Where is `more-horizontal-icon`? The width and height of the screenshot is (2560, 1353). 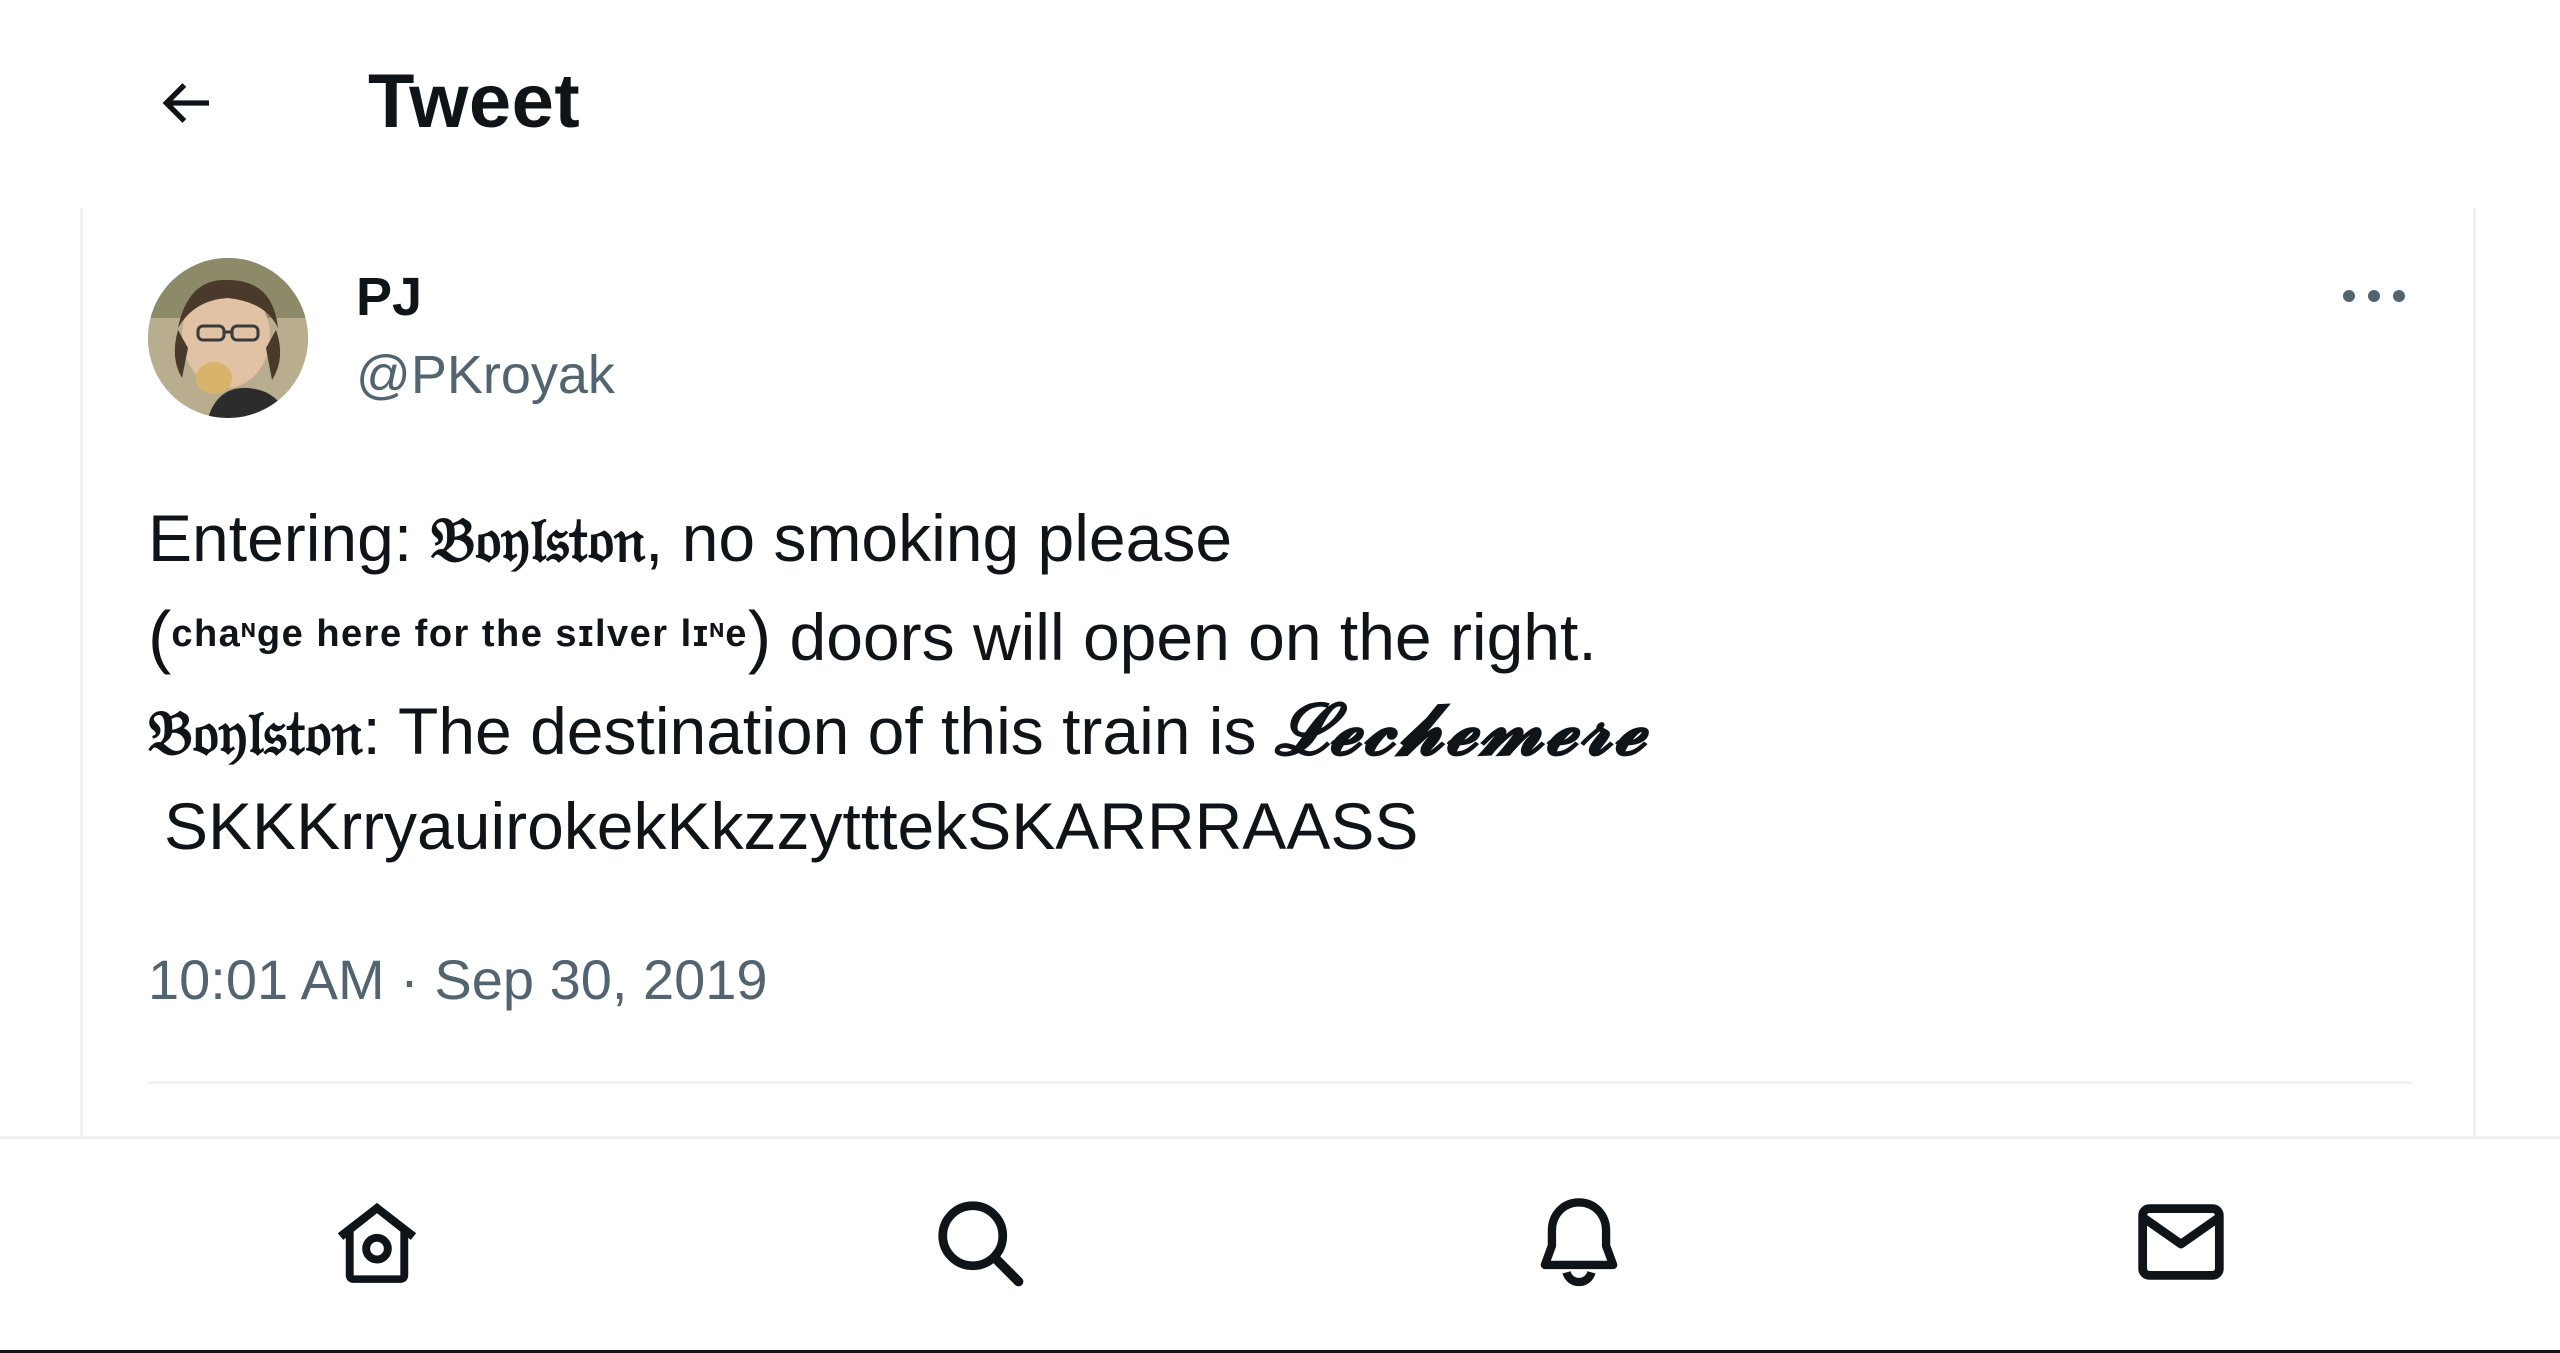 more-horizontal-icon is located at coordinates (2374, 298).